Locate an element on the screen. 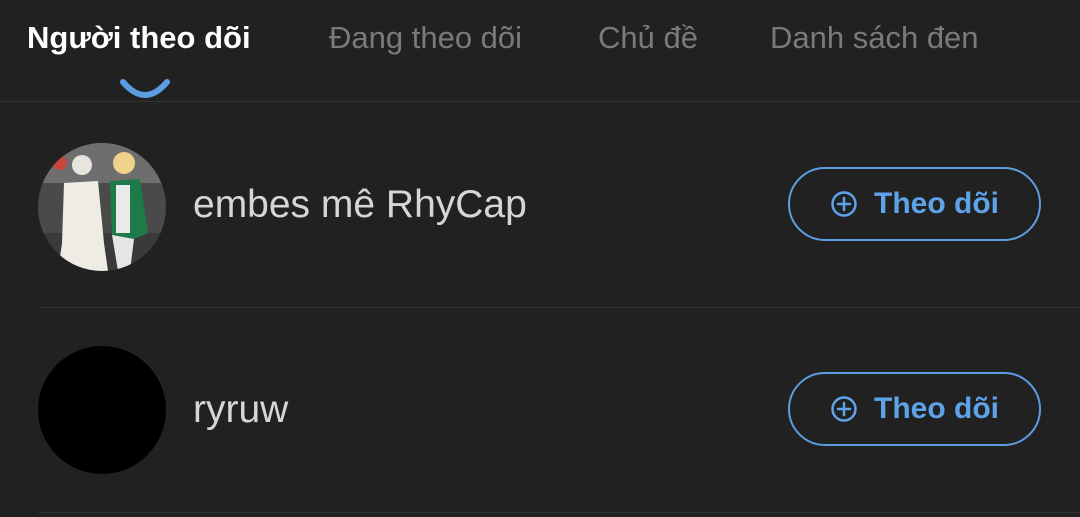 Image resolution: width=1080 pixels, height=517 pixels. username: embes mê RhyCap is located at coordinates (360, 204).